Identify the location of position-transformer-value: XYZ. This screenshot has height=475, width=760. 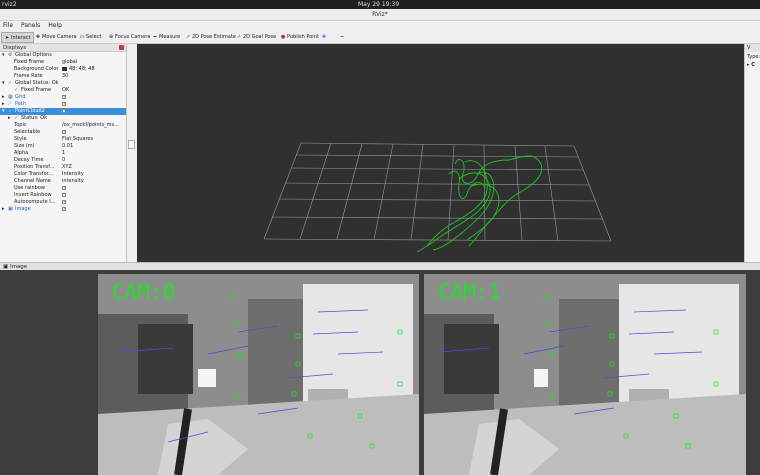
(67, 167).